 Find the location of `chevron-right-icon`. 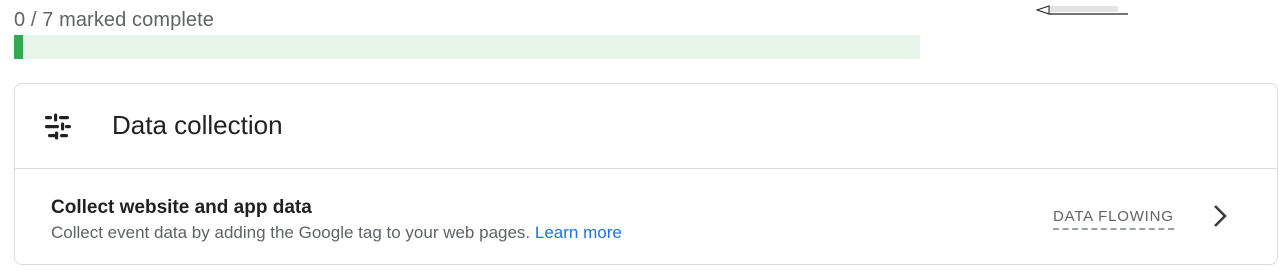

chevron-right-icon is located at coordinates (1221, 216).